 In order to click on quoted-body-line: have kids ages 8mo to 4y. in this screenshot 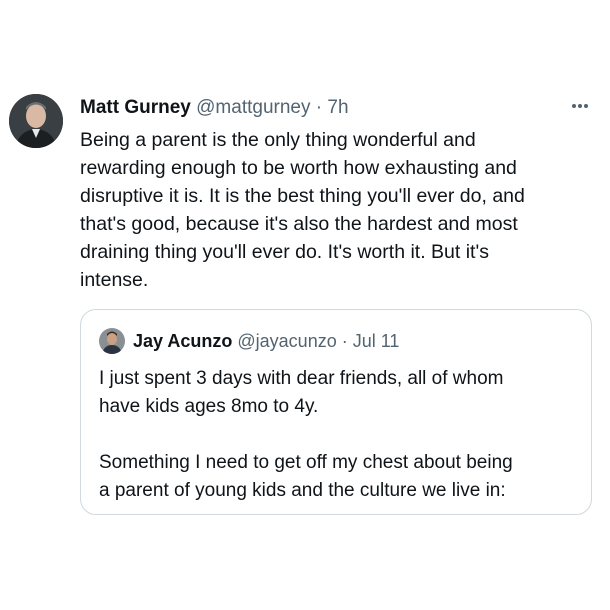, I will do `click(209, 406)`.